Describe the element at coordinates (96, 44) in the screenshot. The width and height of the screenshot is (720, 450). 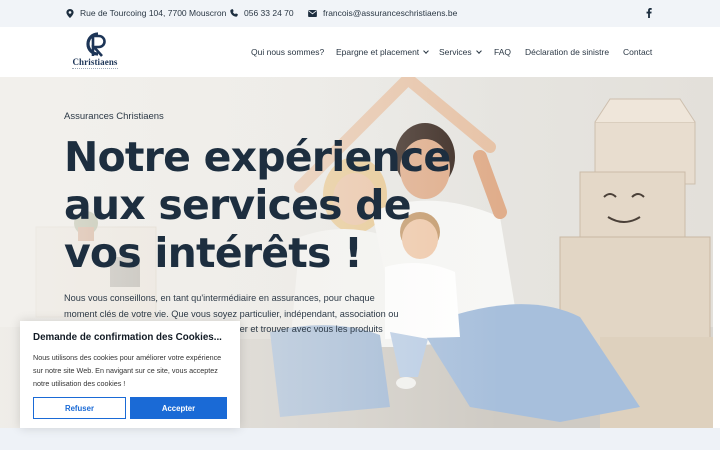
I see `logo-monogram-icon` at that location.